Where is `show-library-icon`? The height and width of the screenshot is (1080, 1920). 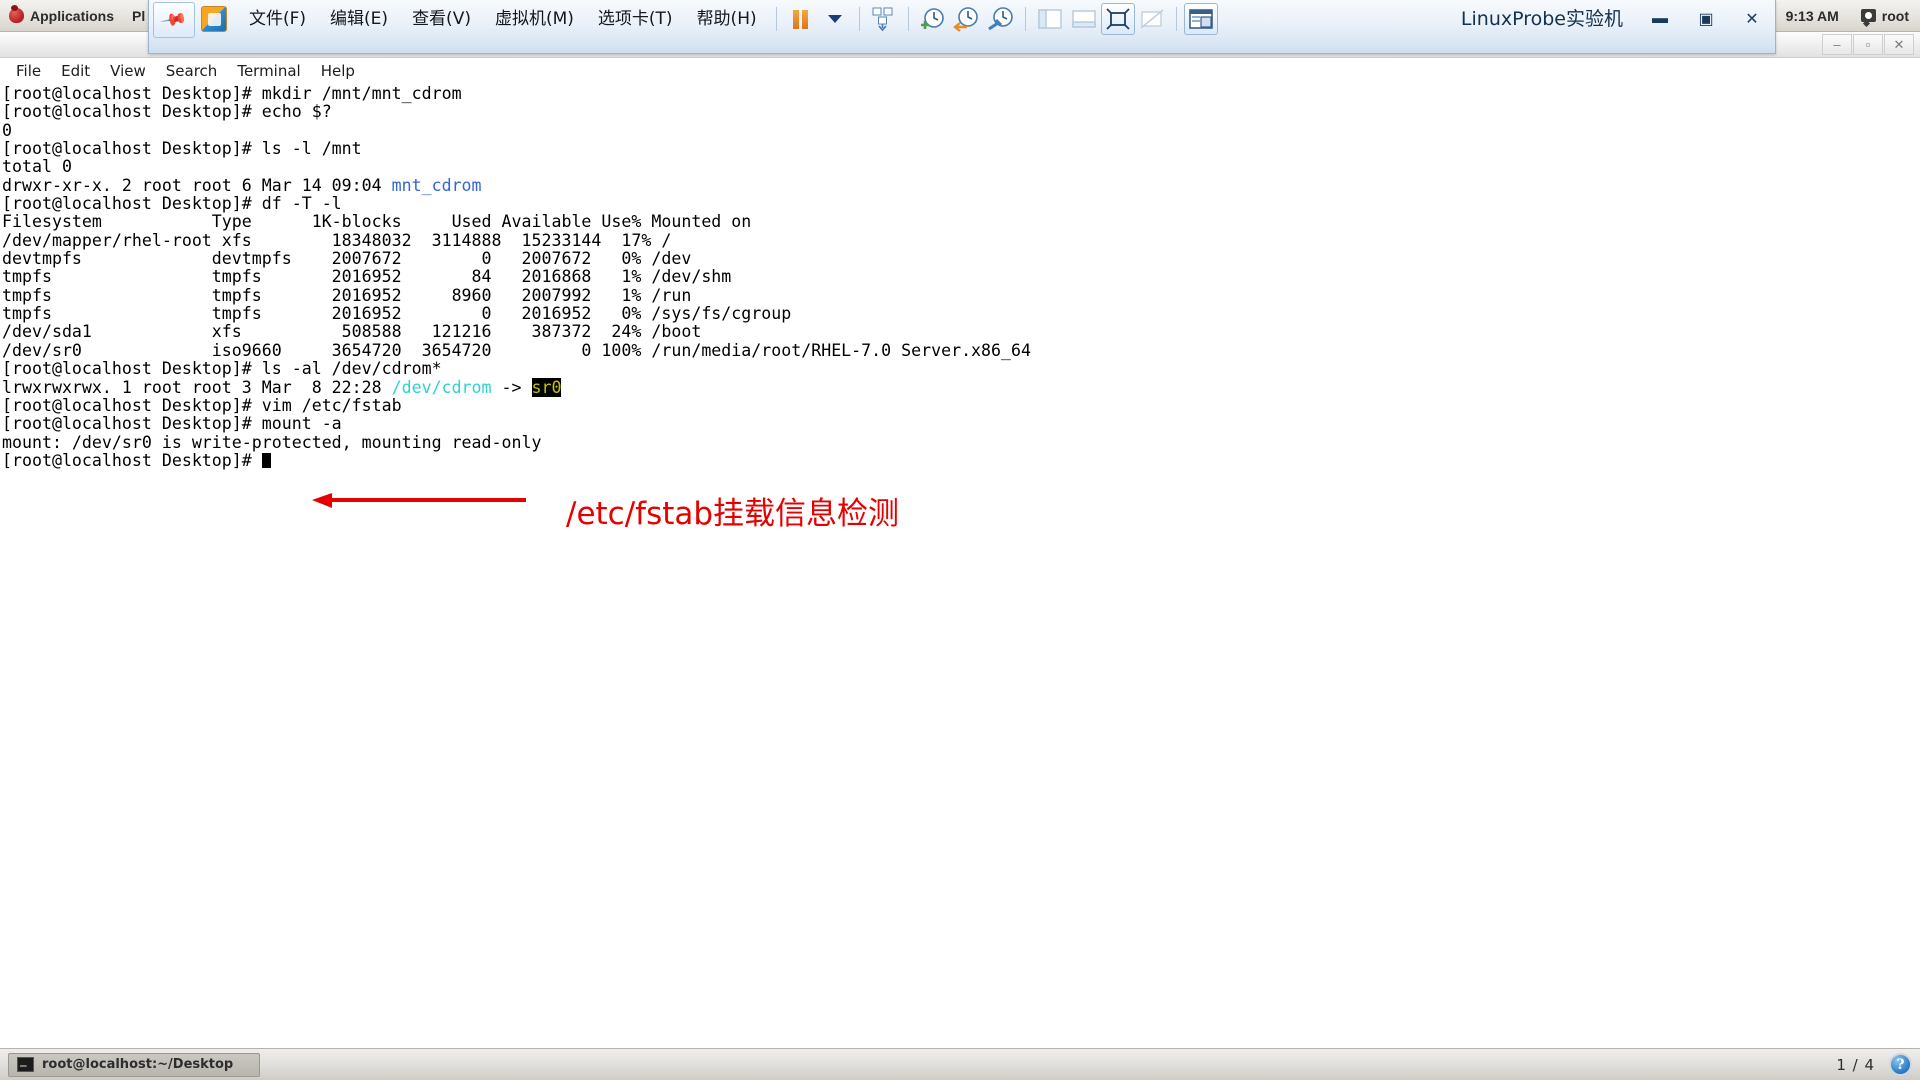 show-library-icon is located at coordinates (1049, 19).